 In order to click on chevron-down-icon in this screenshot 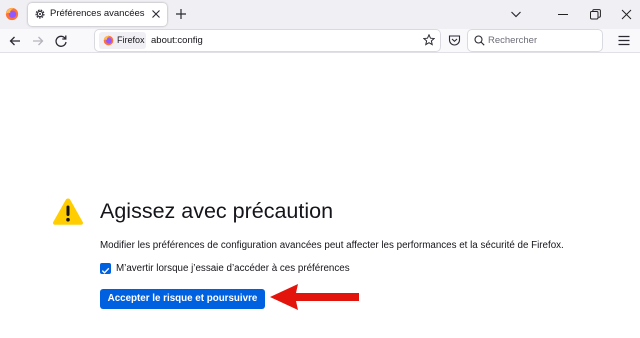, I will do `click(516, 14)`.